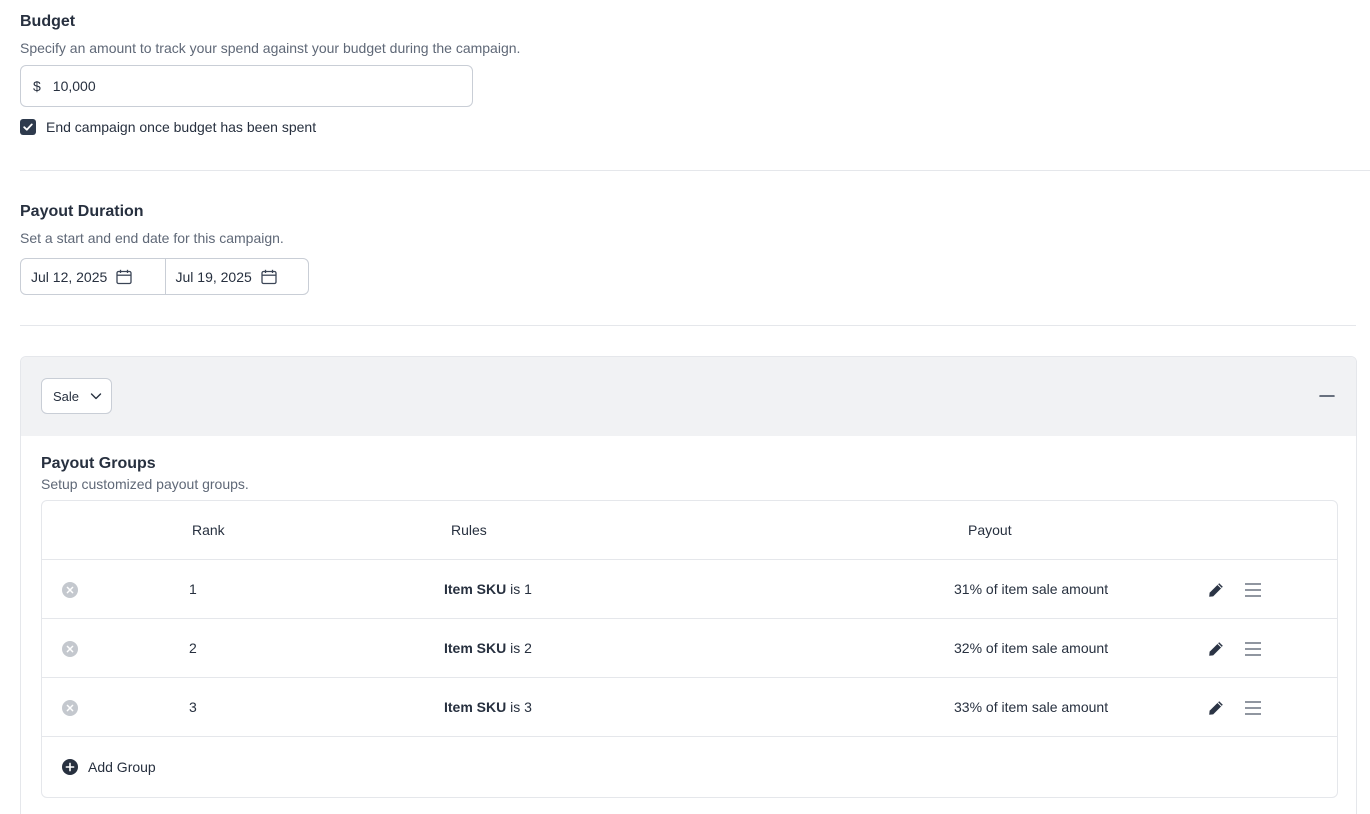 The width and height of the screenshot is (1370, 814). Describe the element at coordinates (1031, 589) in the screenshot. I see `payout-cell: 31% of item sale amount` at that location.